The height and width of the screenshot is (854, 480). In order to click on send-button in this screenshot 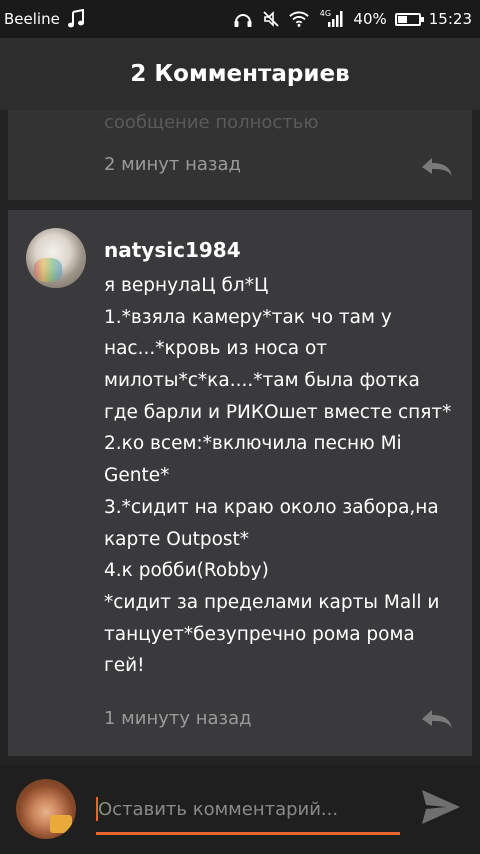, I will do `click(441, 809)`.